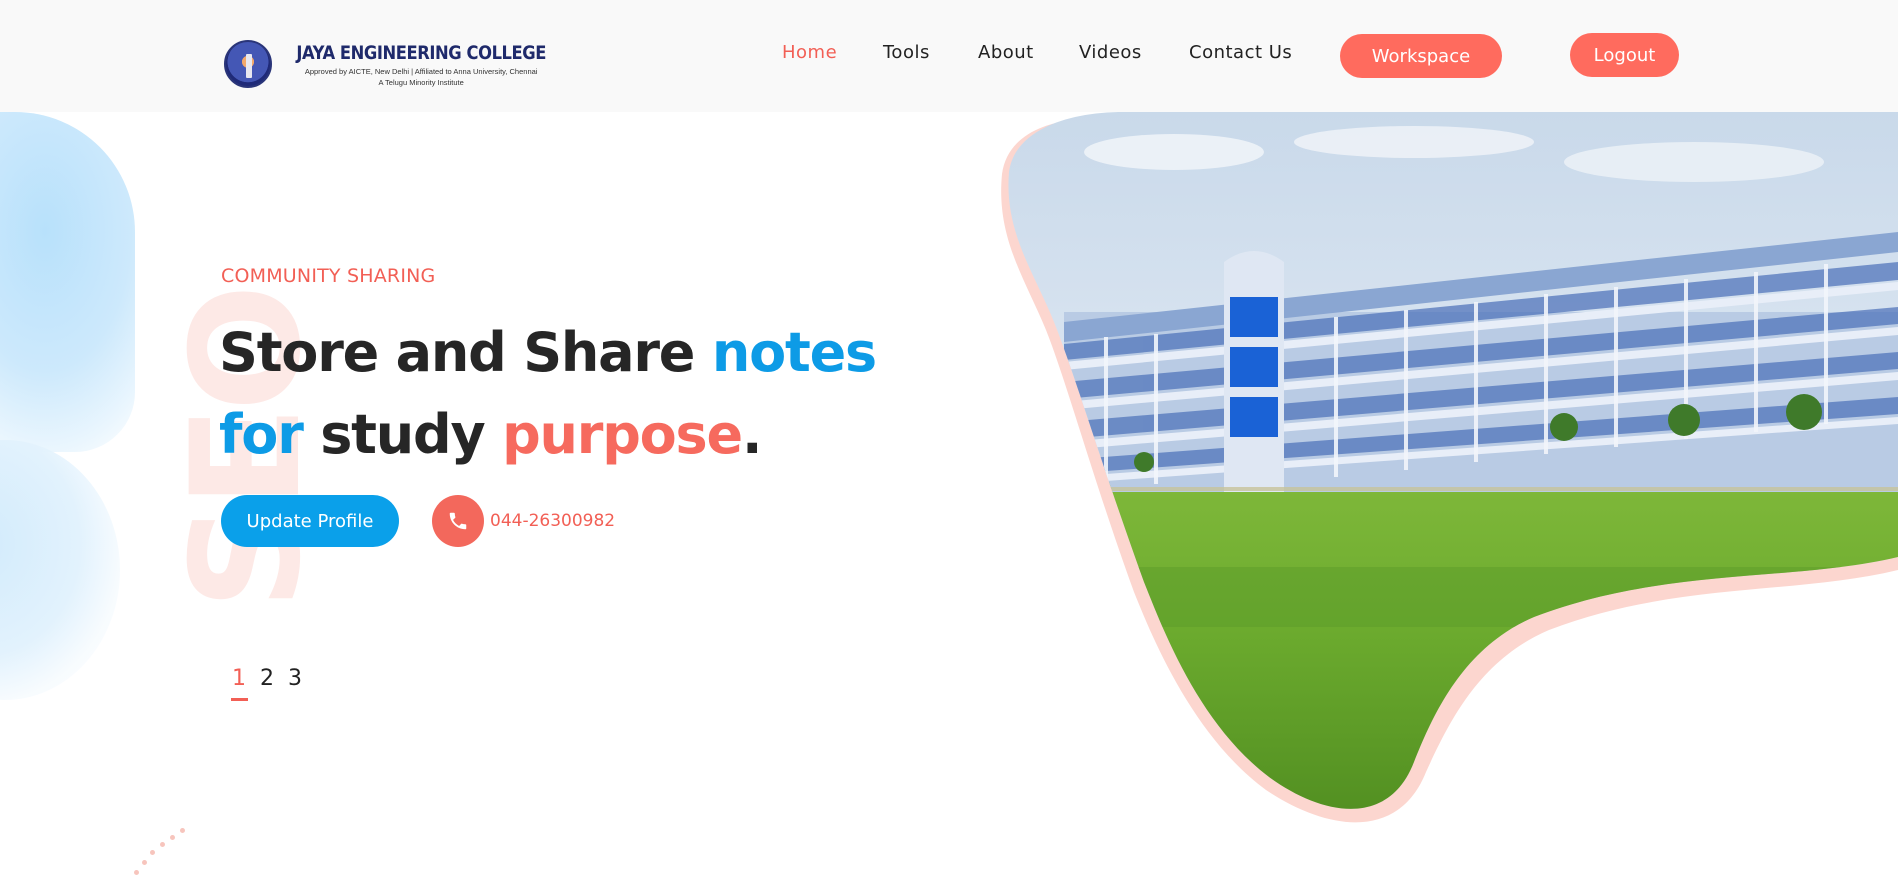 This screenshot has width=1898, height=880. I want to click on slide-pager: 1 2 3, so click(273, 683).